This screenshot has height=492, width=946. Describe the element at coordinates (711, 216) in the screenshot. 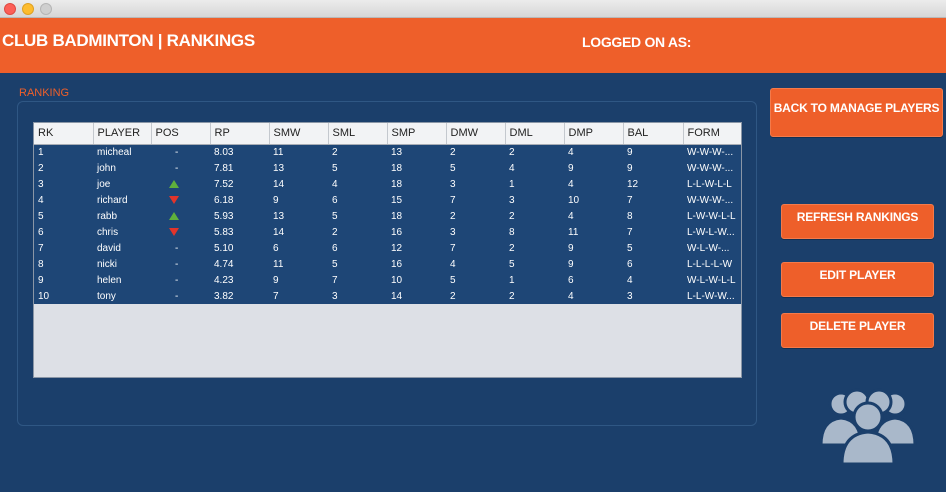

I see `cell-form: L-W-W-L-L` at that location.